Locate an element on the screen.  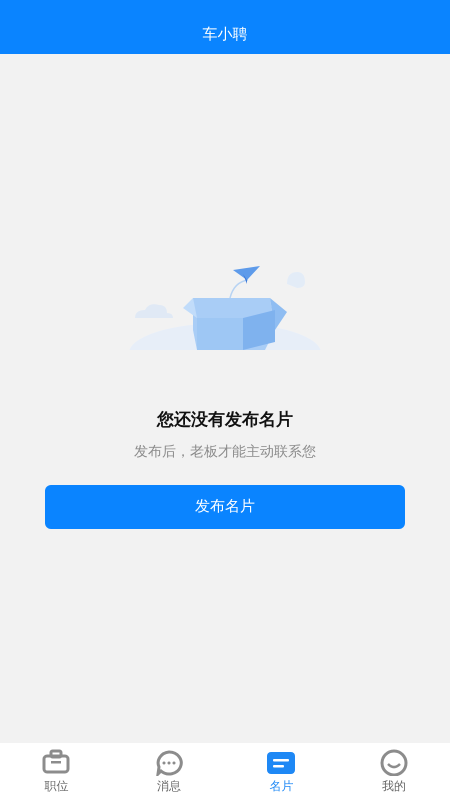
tab-item: 职位 is located at coordinates (56, 771).